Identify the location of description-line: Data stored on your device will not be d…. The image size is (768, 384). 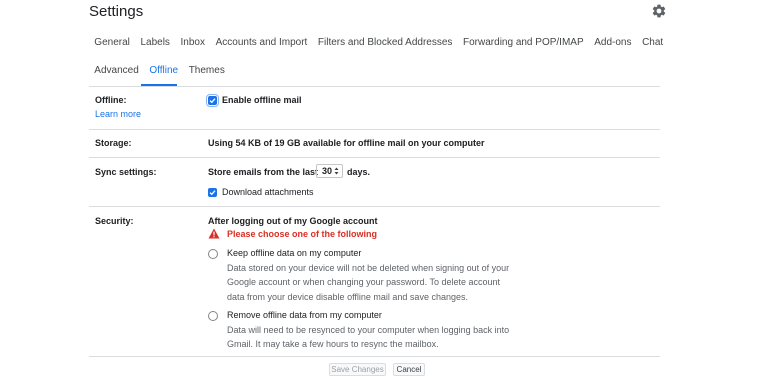
(368, 268).